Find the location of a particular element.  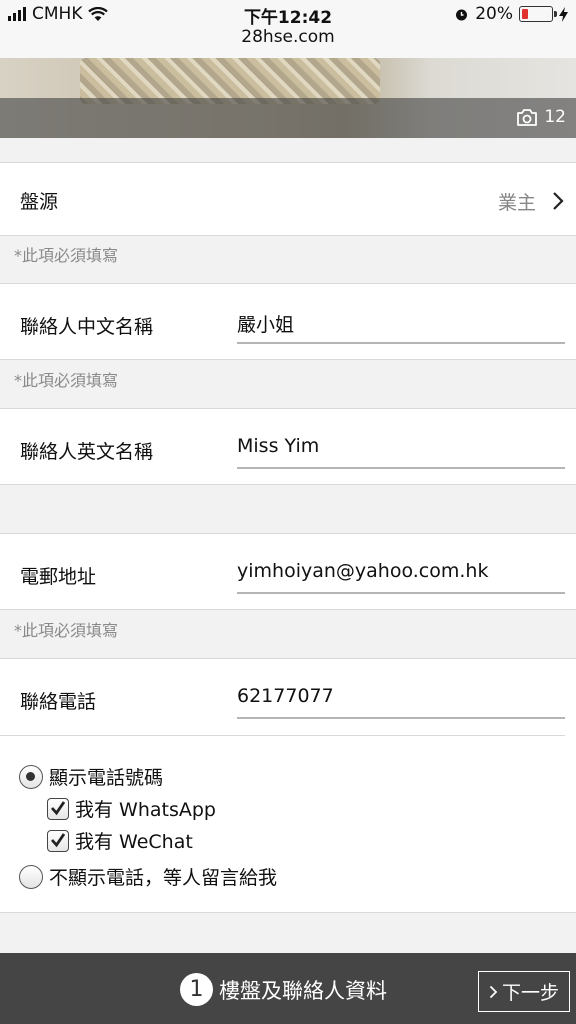

show-phone-option: 顯示電話號碼 is located at coordinates (91, 776).